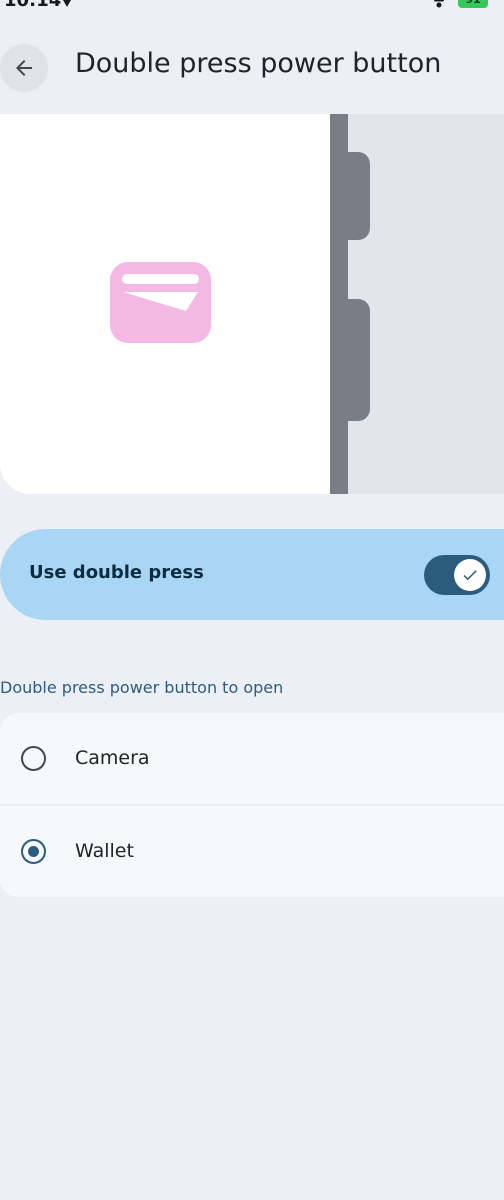 The width and height of the screenshot is (504, 1200). I want to click on section-header: Double press power button to open, so click(142, 687).